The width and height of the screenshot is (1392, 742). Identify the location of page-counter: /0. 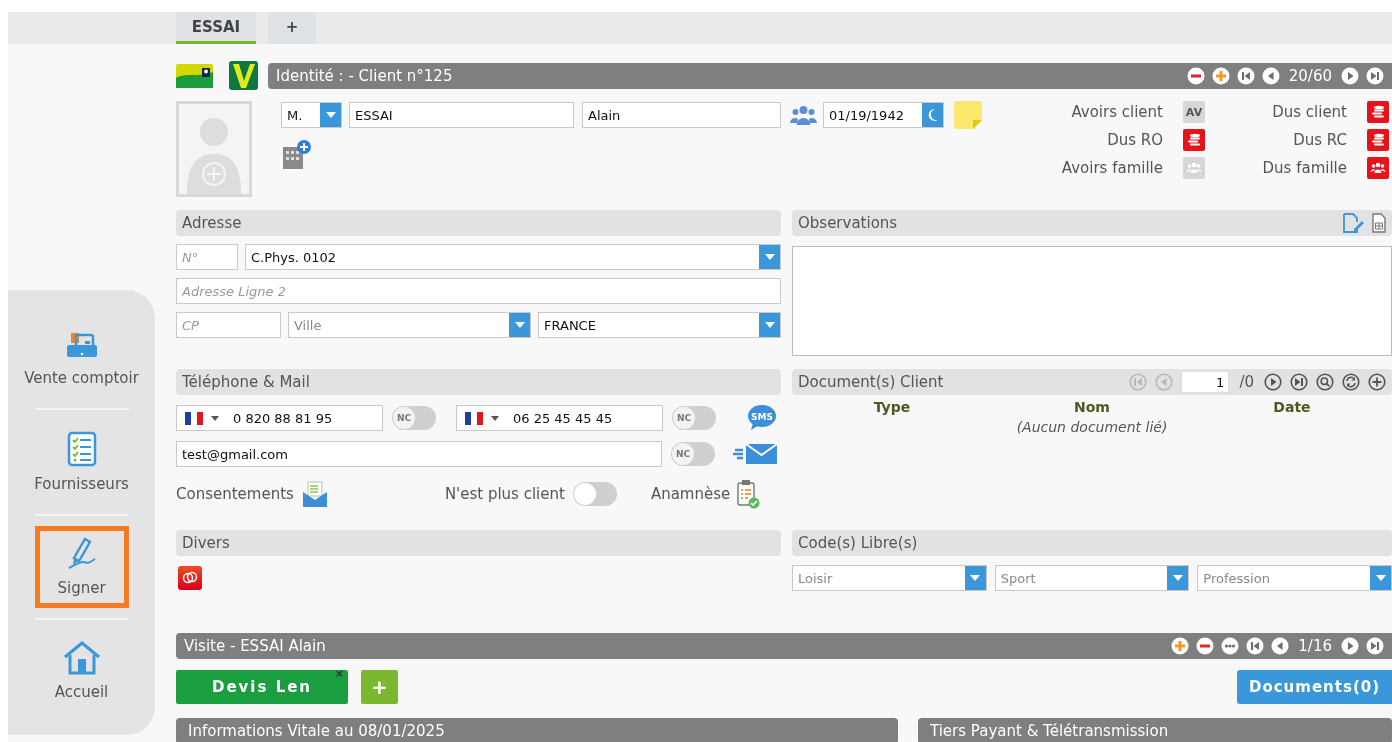
(1246, 382).